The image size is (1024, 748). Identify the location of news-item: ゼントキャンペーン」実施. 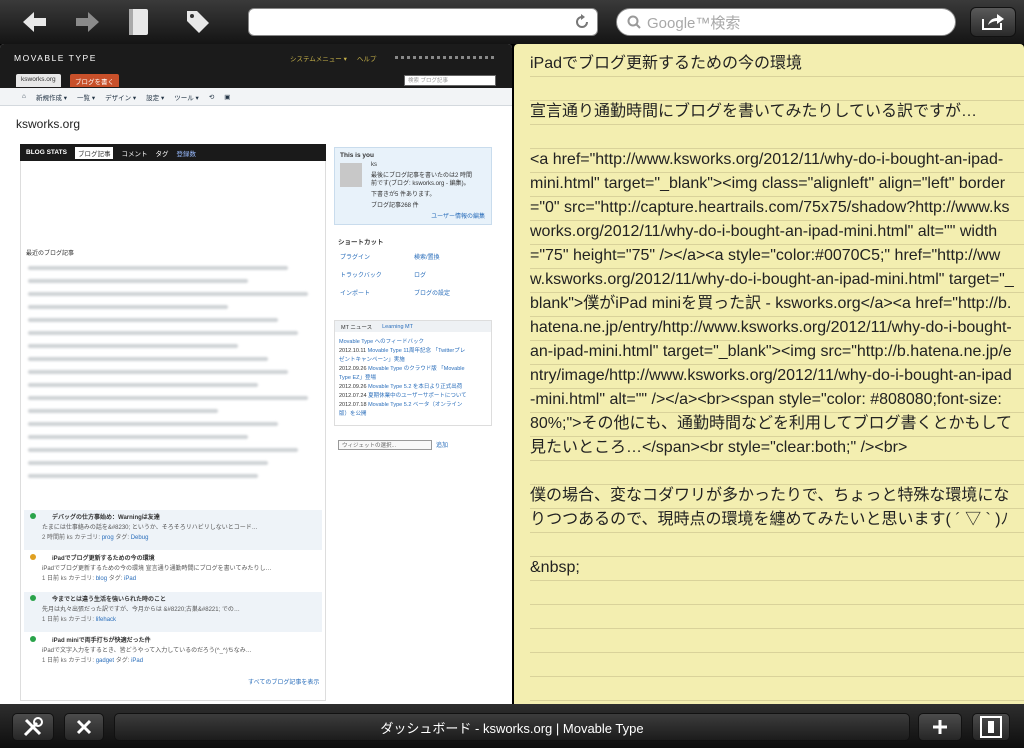
(372, 359).